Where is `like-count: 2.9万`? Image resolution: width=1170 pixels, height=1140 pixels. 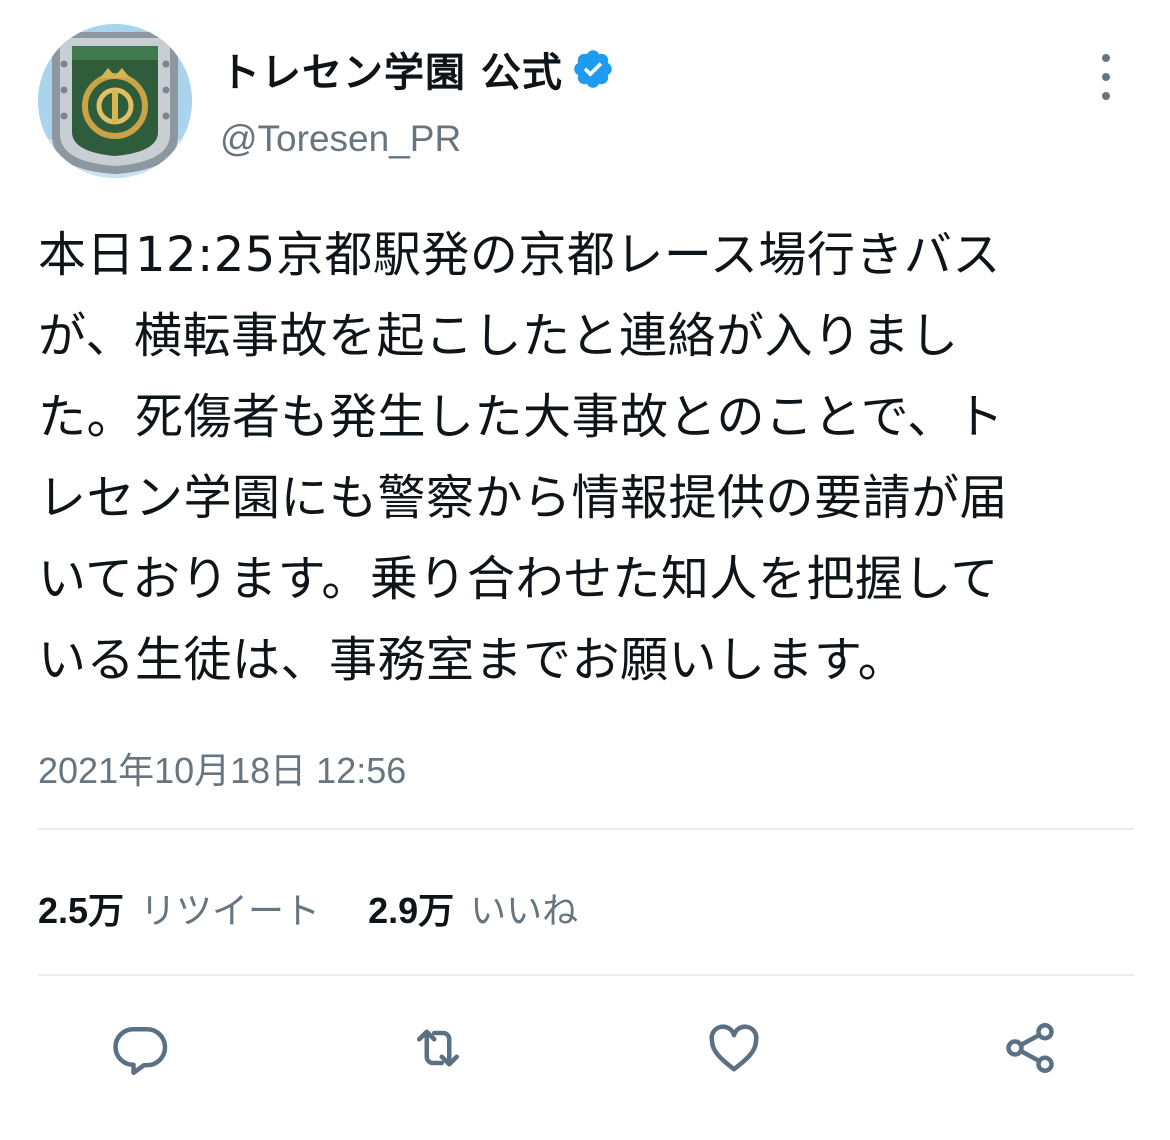 like-count: 2.9万 is located at coordinates (411, 908).